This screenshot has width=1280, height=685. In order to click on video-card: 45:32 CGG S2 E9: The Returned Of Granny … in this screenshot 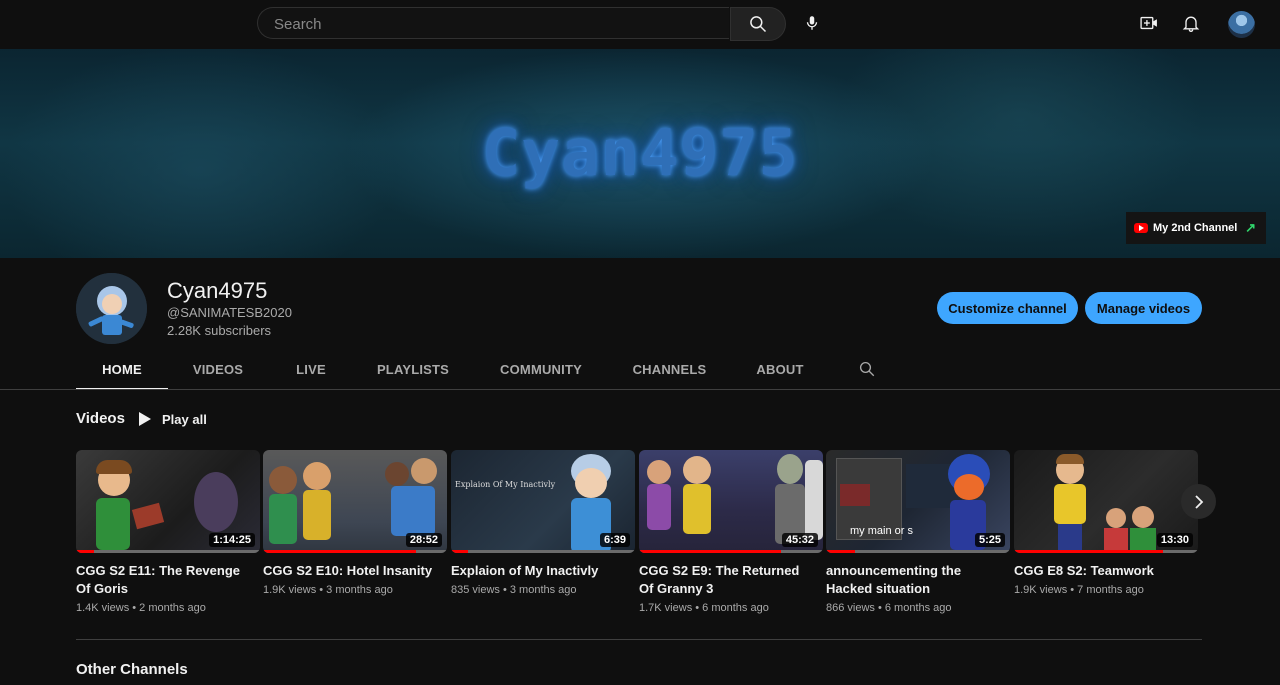, I will do `click(731, 532)`.